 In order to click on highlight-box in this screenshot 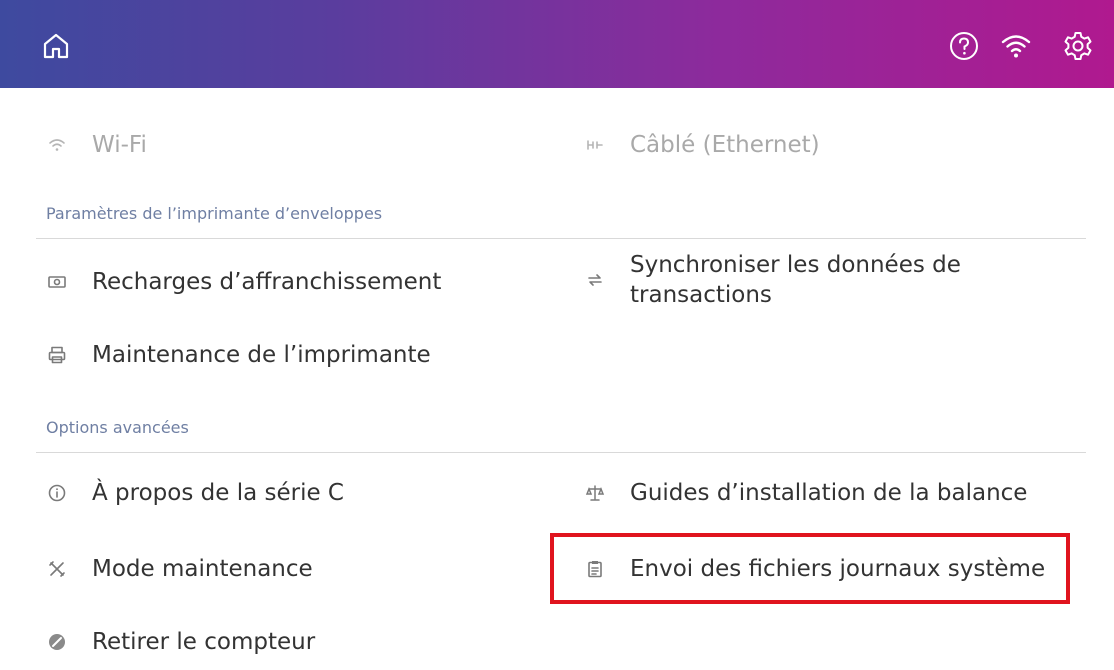, I will do `click(810, 568)`.